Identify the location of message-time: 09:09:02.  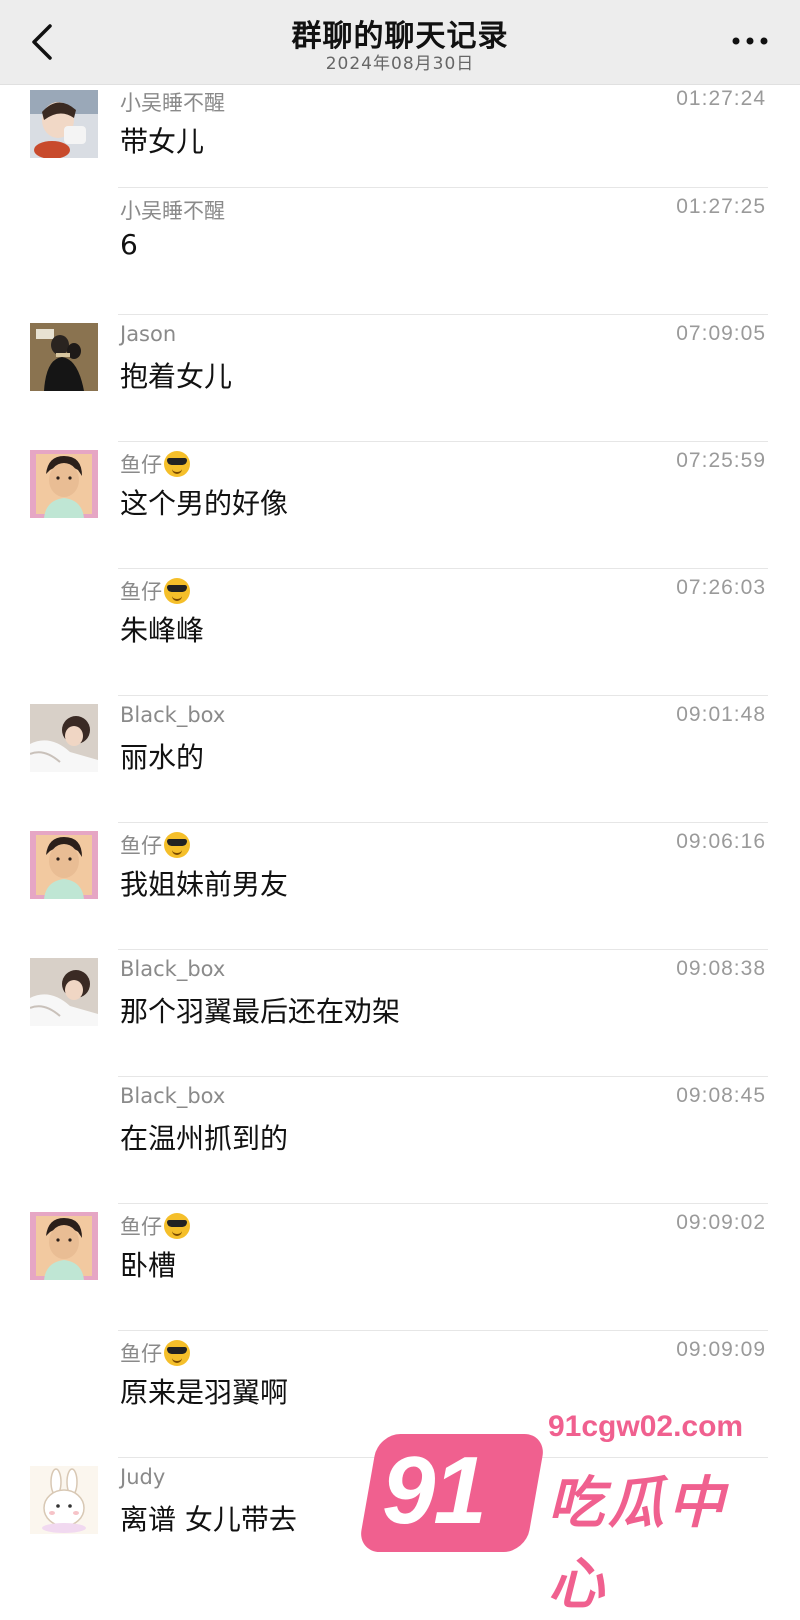
(721, 1222).